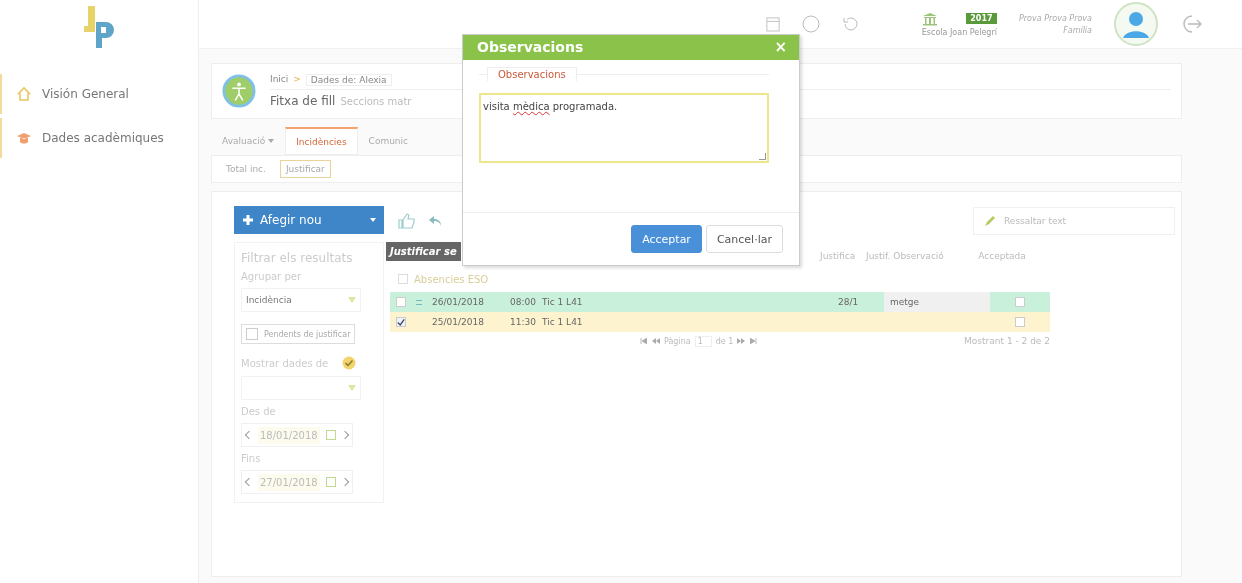  I want to click on calendar-icon, so click(772, 24).